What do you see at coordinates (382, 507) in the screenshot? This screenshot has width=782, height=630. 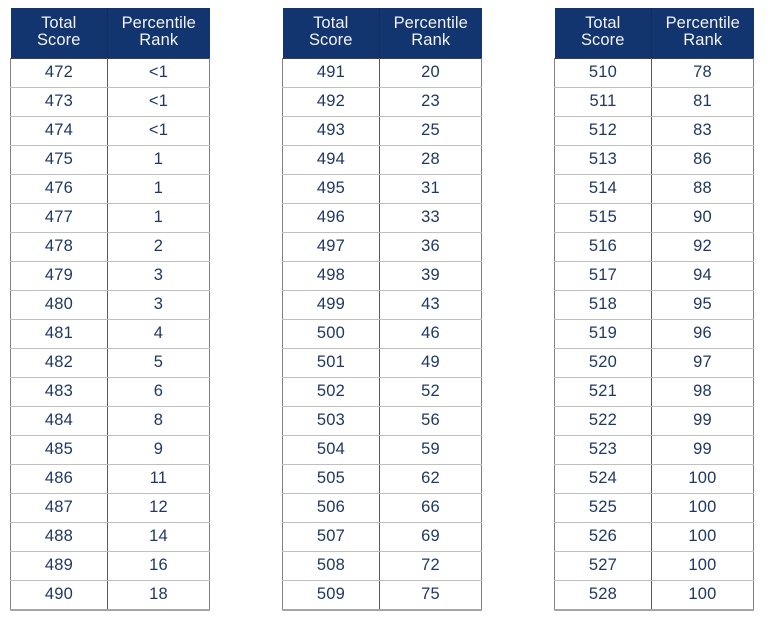 I see `table-row: 506 66` at bounding box center [382, 507].